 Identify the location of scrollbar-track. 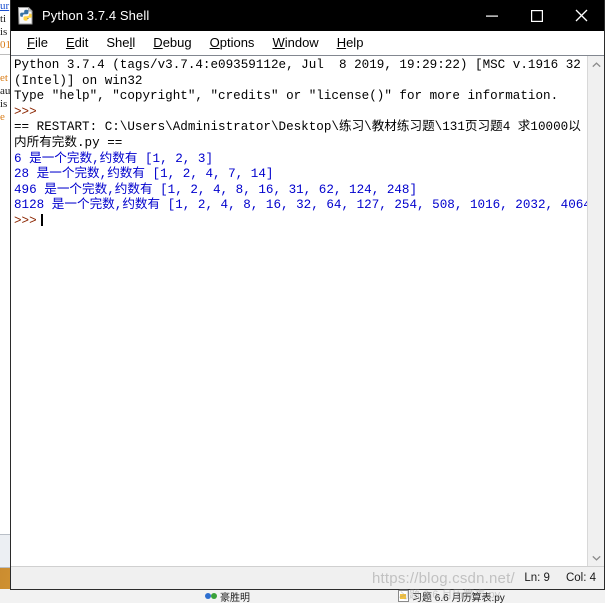
(596, 311).